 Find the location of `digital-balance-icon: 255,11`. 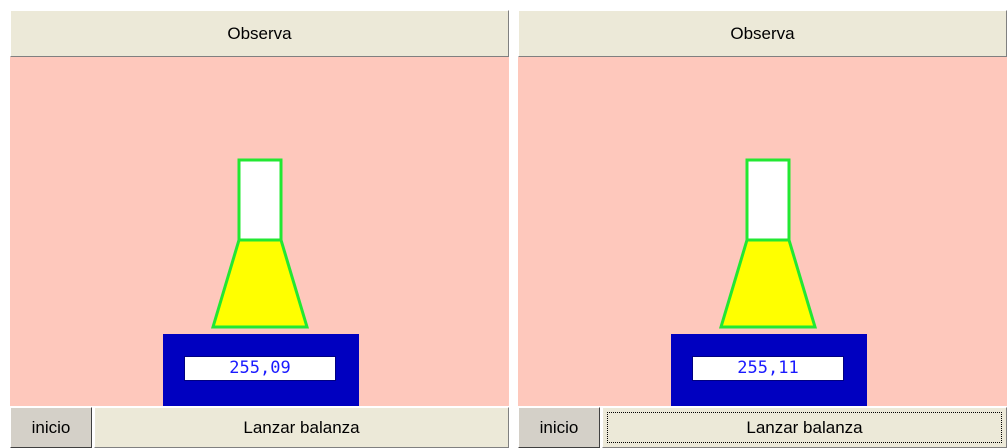

digital-balance-icon: 255,11 is located at coordinates (769, 371).